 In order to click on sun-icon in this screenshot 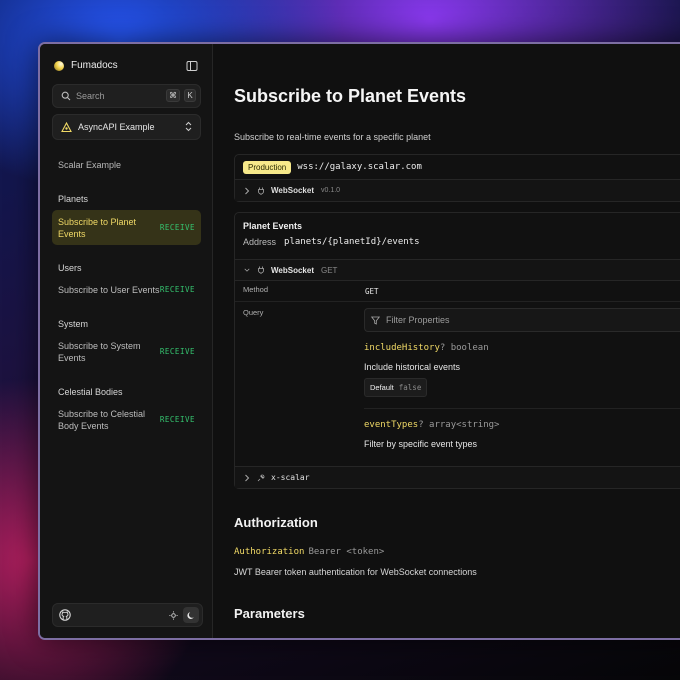, I will do `click(173, 615)`.